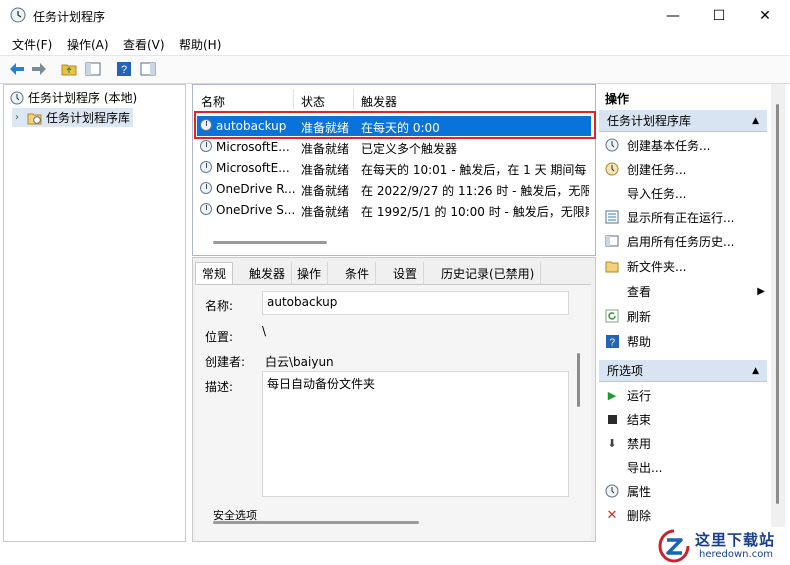 This screenshot has width=790, height=565. Describe the element at coordinates (639, 341) in the screenshot. I see `action-label: 帮助` at that location.